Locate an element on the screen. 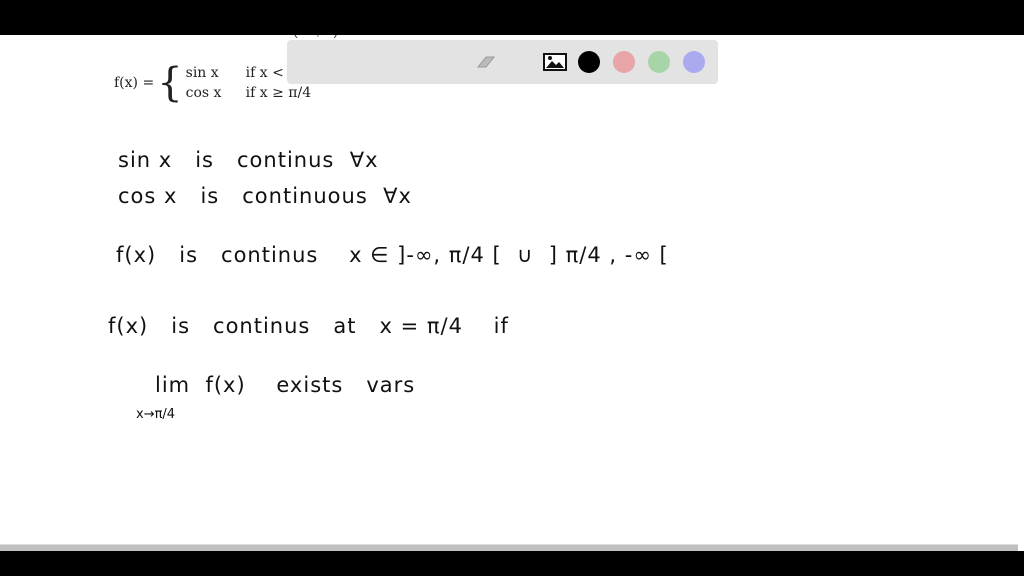 The height and width of the screenshot is (576, 1024). handwritten-line: sin x is continus ∀x is located at coordinates (248, 160).